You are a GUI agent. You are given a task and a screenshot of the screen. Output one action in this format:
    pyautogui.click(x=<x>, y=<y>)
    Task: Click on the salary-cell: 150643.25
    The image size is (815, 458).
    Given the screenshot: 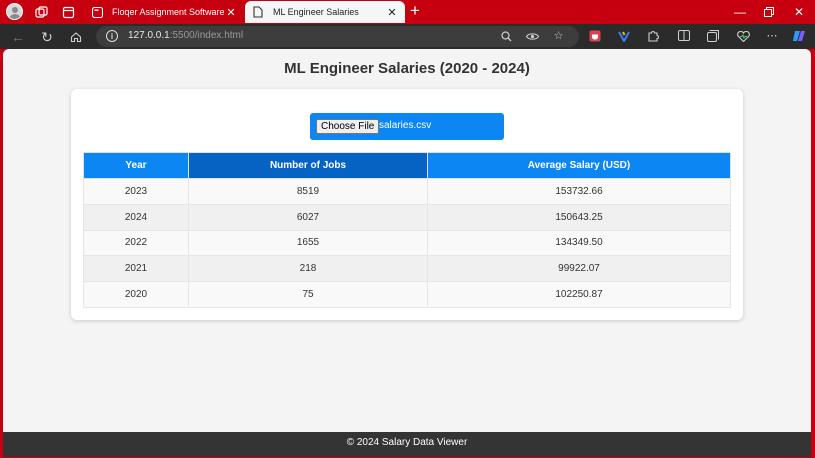 What is the action you would take?
    pyautogui.click(x=579, y=217)
    